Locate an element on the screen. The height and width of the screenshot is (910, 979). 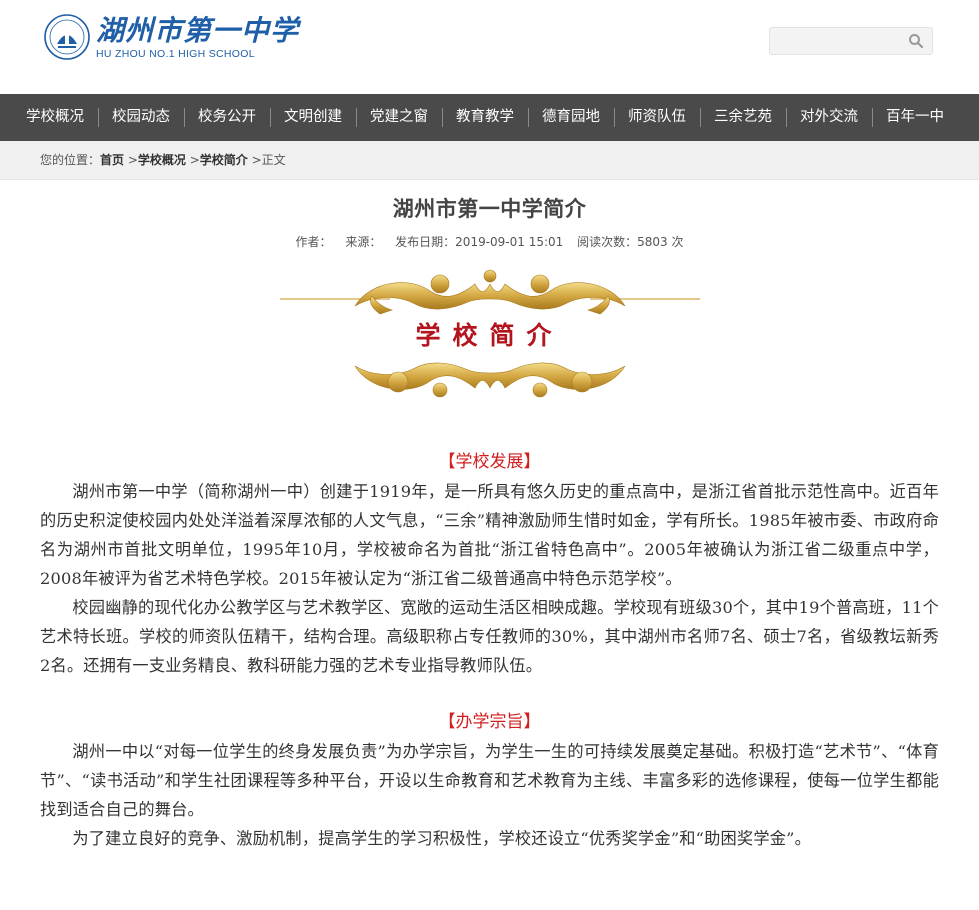
nav-item-moral-education: 德育园地 is located at coordinates (571, 117).